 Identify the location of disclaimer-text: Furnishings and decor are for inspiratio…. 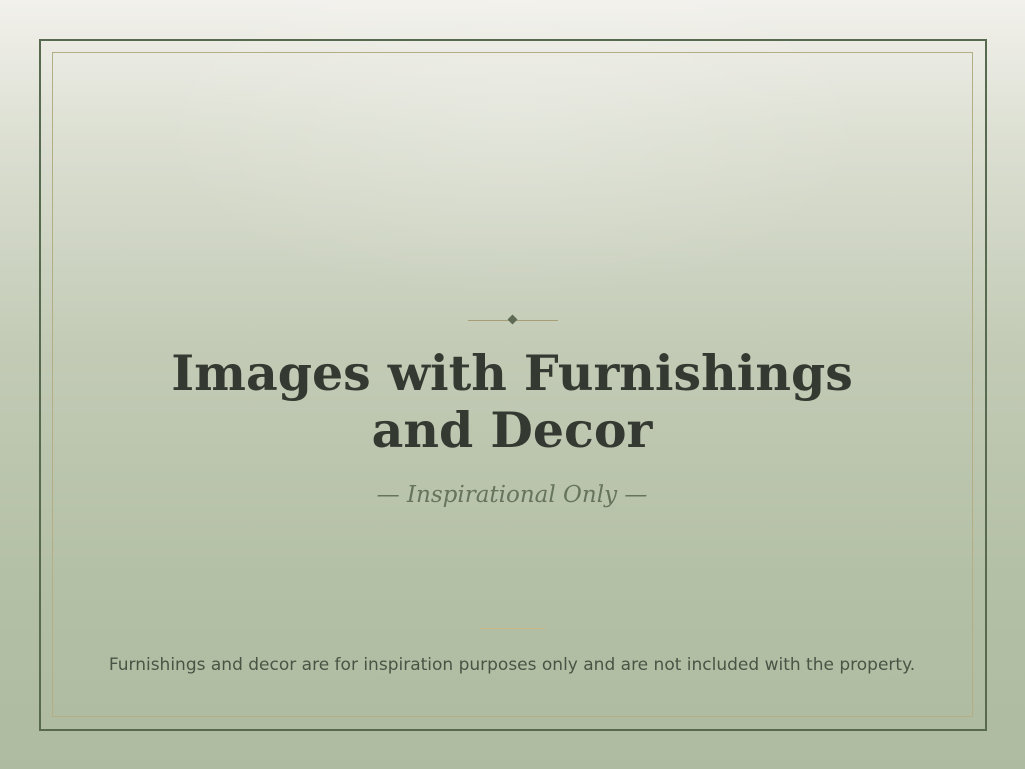
(512, 665).